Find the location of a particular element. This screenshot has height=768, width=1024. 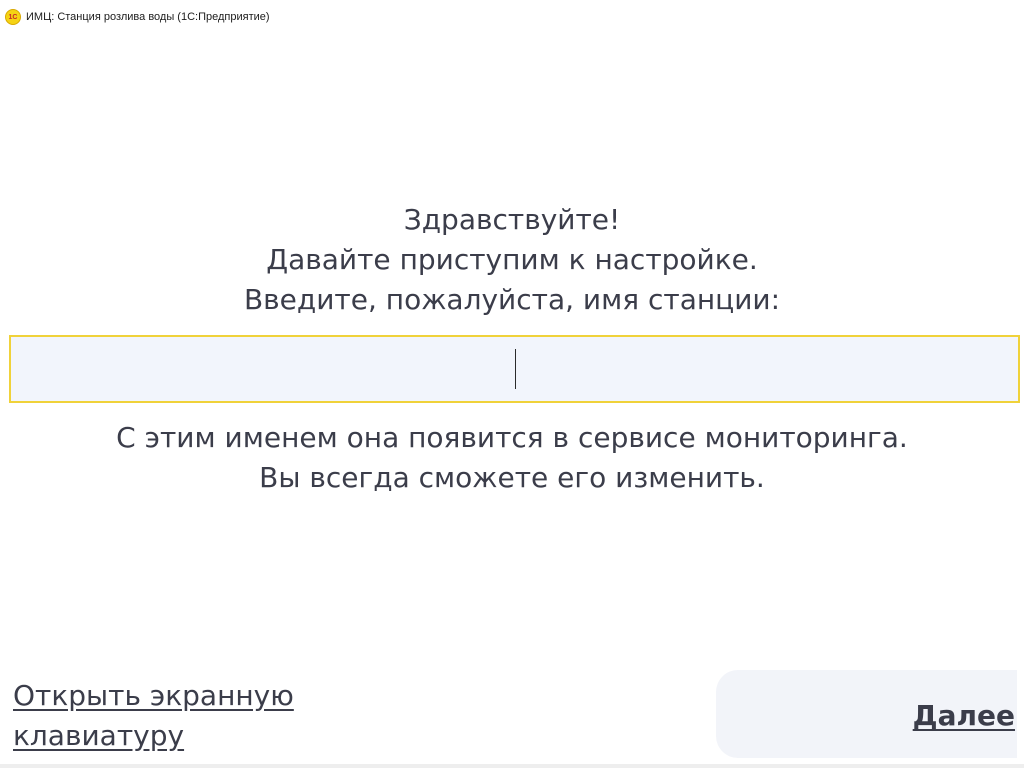

open-onscreen-keyboard-link: Открыть экранную клавиатуру is located at coordinates (173, 716).